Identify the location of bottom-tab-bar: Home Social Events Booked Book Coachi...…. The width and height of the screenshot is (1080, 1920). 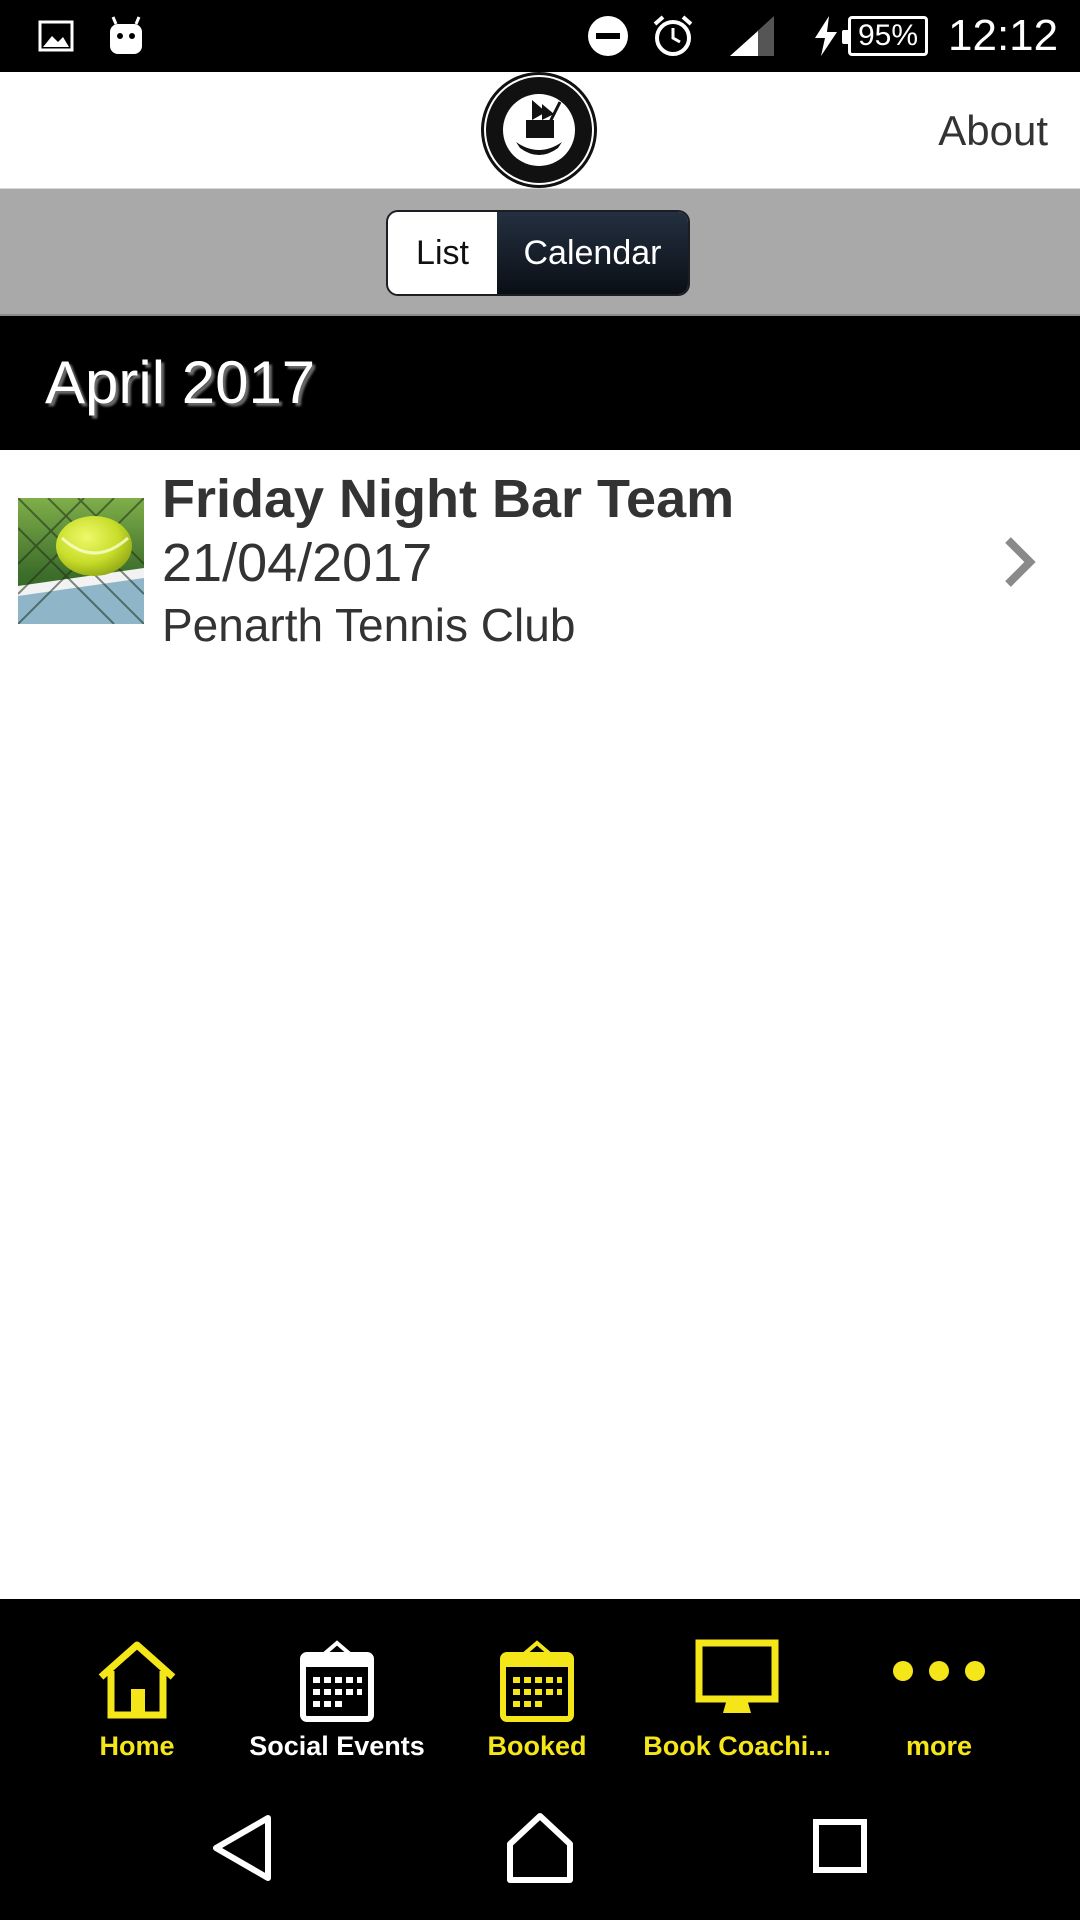
(540, 1689).